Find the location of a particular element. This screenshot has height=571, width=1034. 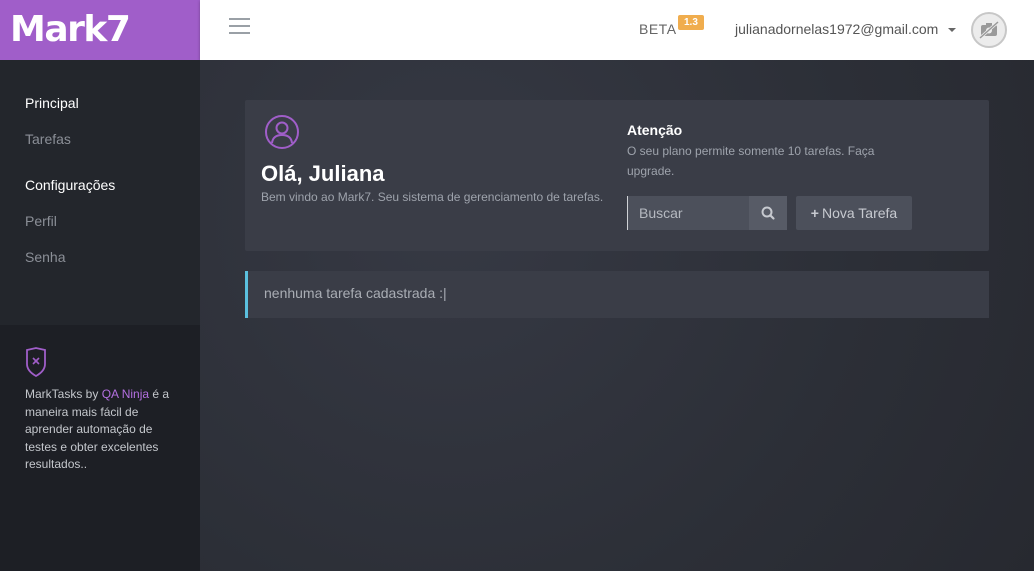

no-camera-icon is located at coordinates (989, 30).